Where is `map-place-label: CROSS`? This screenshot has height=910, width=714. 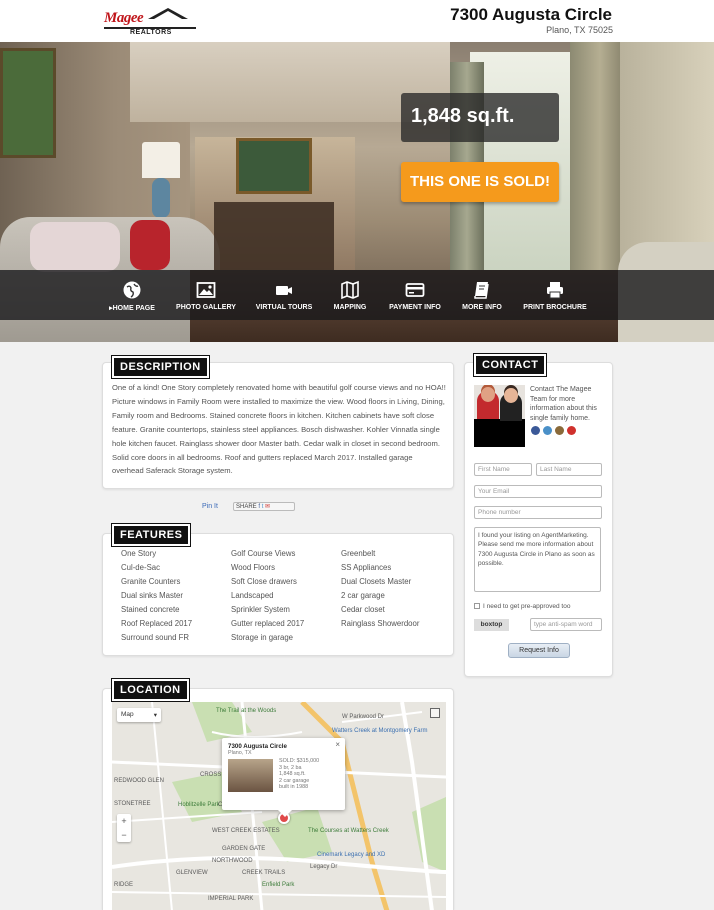
map-place-label: CROSS is located at coordinates (211, 775).